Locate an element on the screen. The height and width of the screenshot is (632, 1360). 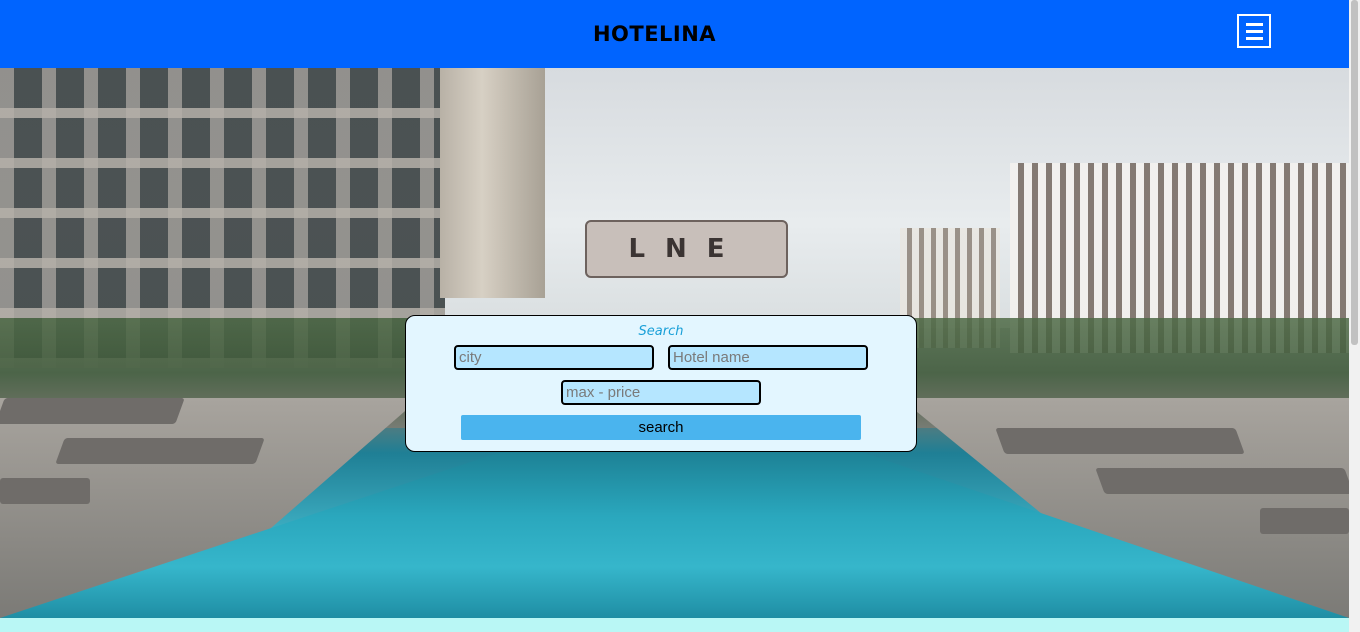
hamburger-menu-icon is located at coordinates (1254, 31).